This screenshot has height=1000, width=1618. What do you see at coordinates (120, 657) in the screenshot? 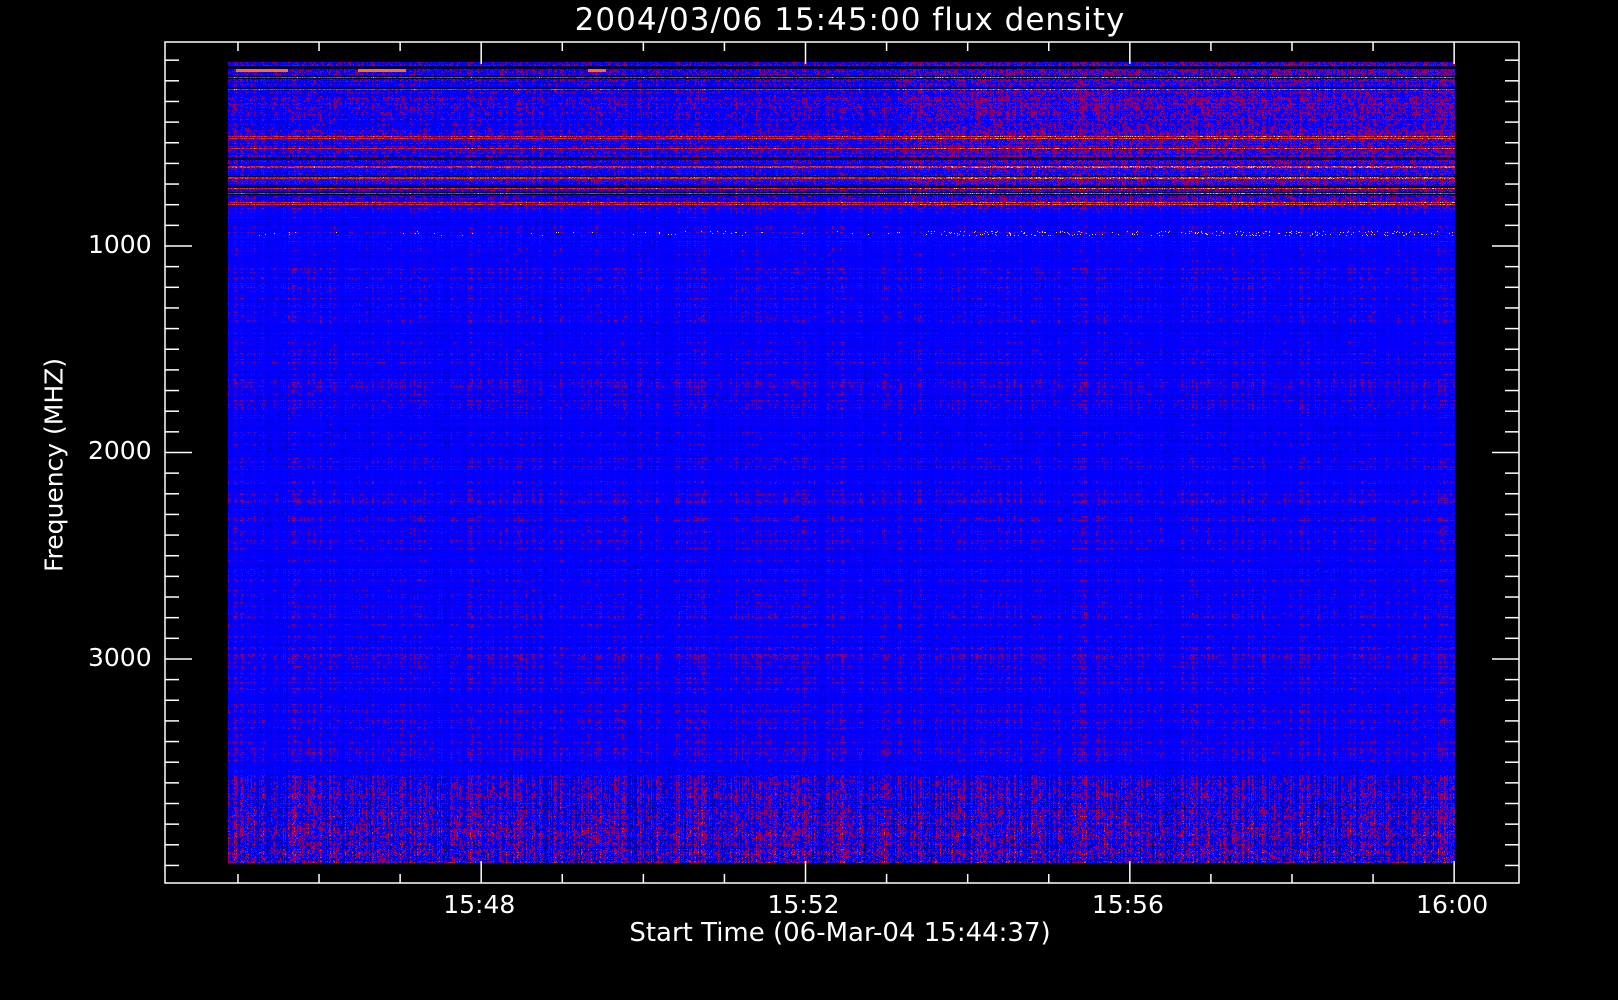
I see `y-tick-label: 3000` at bounding box center [120, 657].